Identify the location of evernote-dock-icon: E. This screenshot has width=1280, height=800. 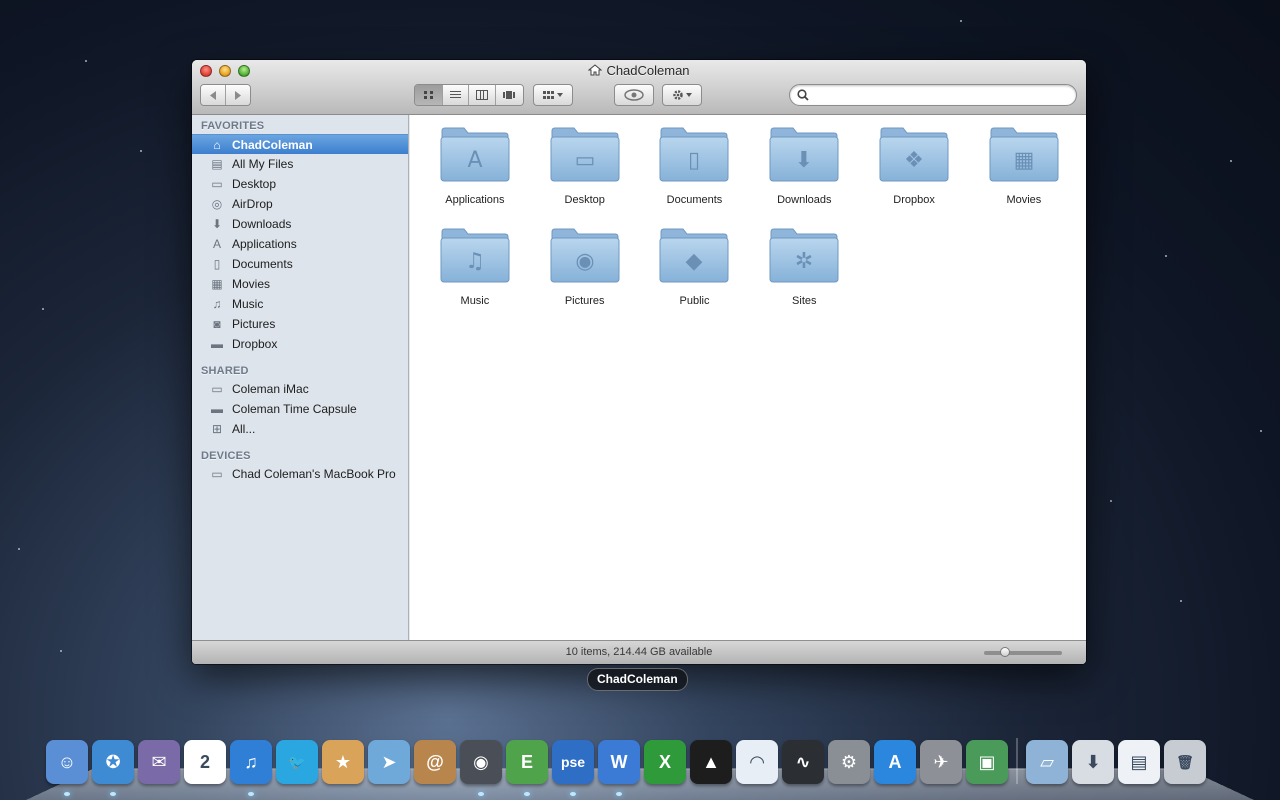
(527, 762).